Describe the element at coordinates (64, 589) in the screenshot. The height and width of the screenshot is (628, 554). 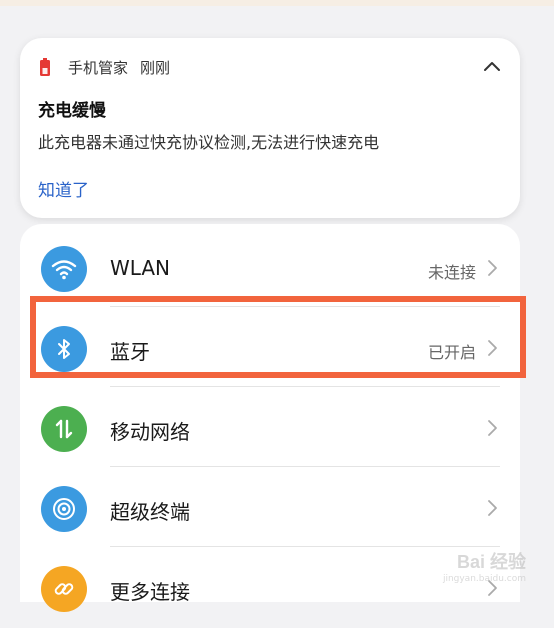
I see `link-icon` at that location.